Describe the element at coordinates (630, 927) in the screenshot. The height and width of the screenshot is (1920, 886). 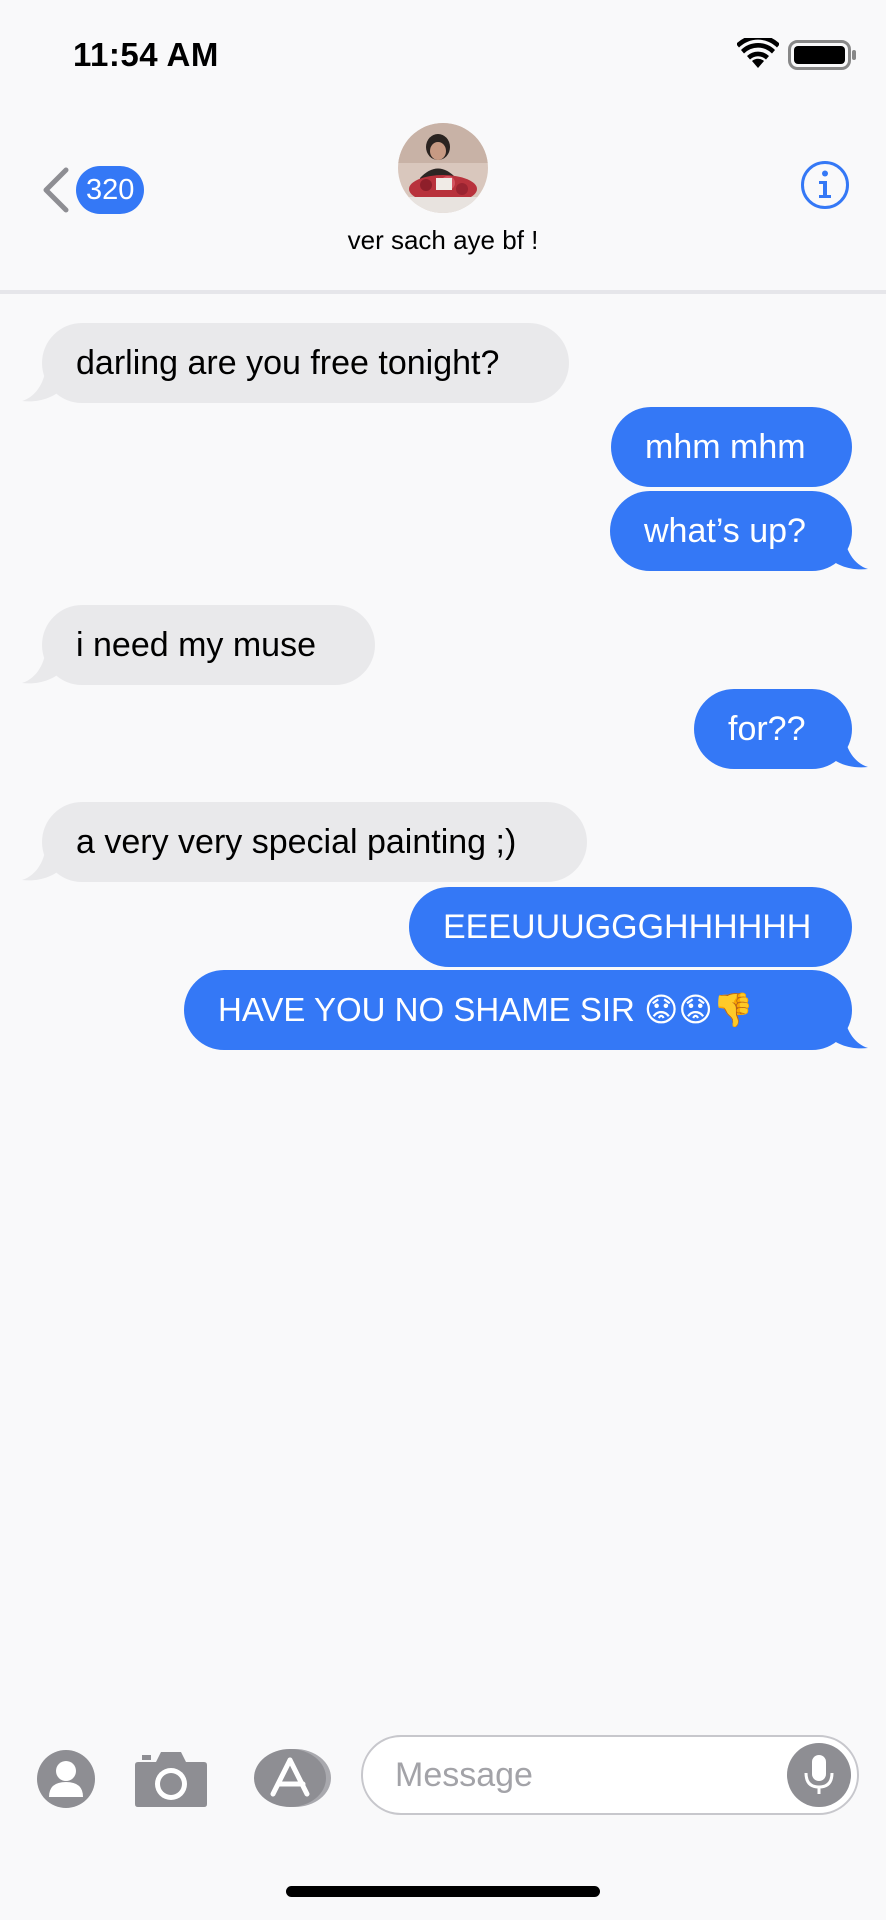
I see `message-bubble: EEEUUUGGGHHHHHH` at that location.